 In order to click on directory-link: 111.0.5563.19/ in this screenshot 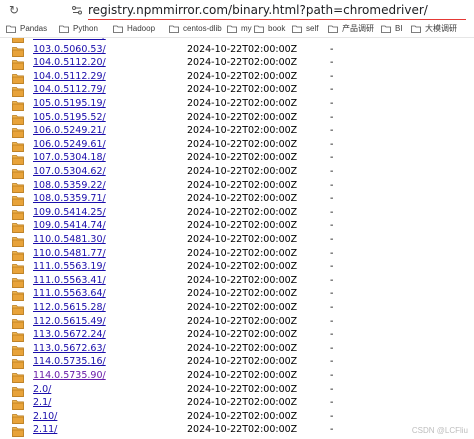, I will do `click(69, 267)`.